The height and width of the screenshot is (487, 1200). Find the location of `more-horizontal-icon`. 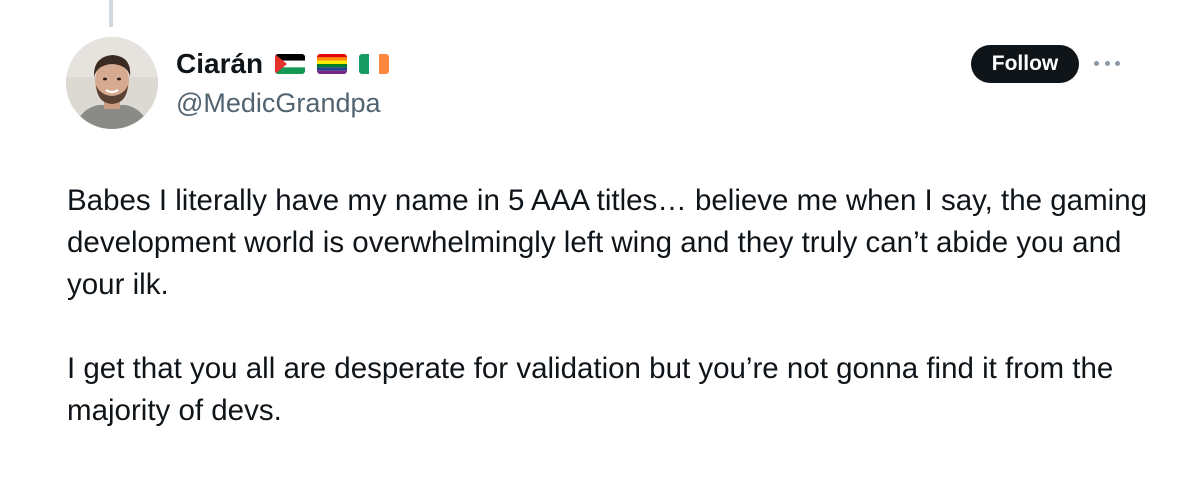

more-horizontal-icon is located at coordinates (1107, 63).